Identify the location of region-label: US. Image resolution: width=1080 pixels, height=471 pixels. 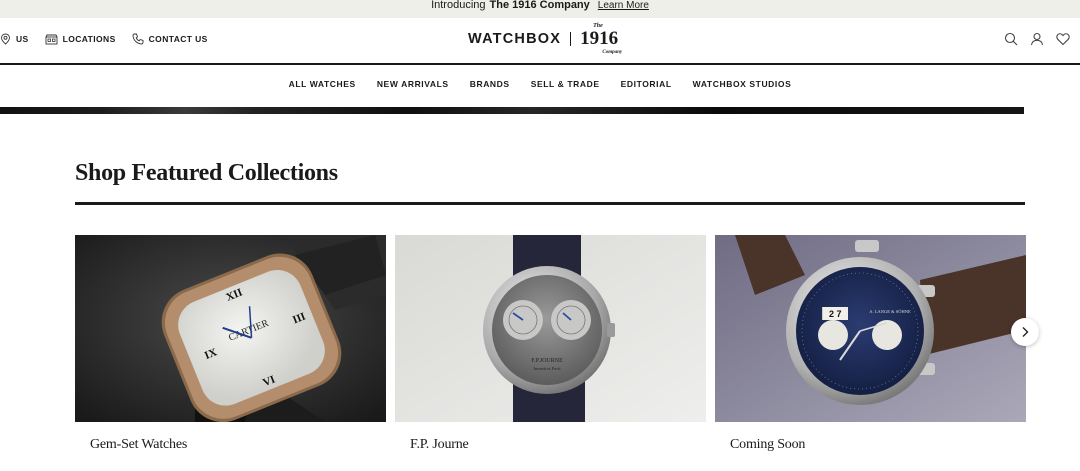
(22, 39).